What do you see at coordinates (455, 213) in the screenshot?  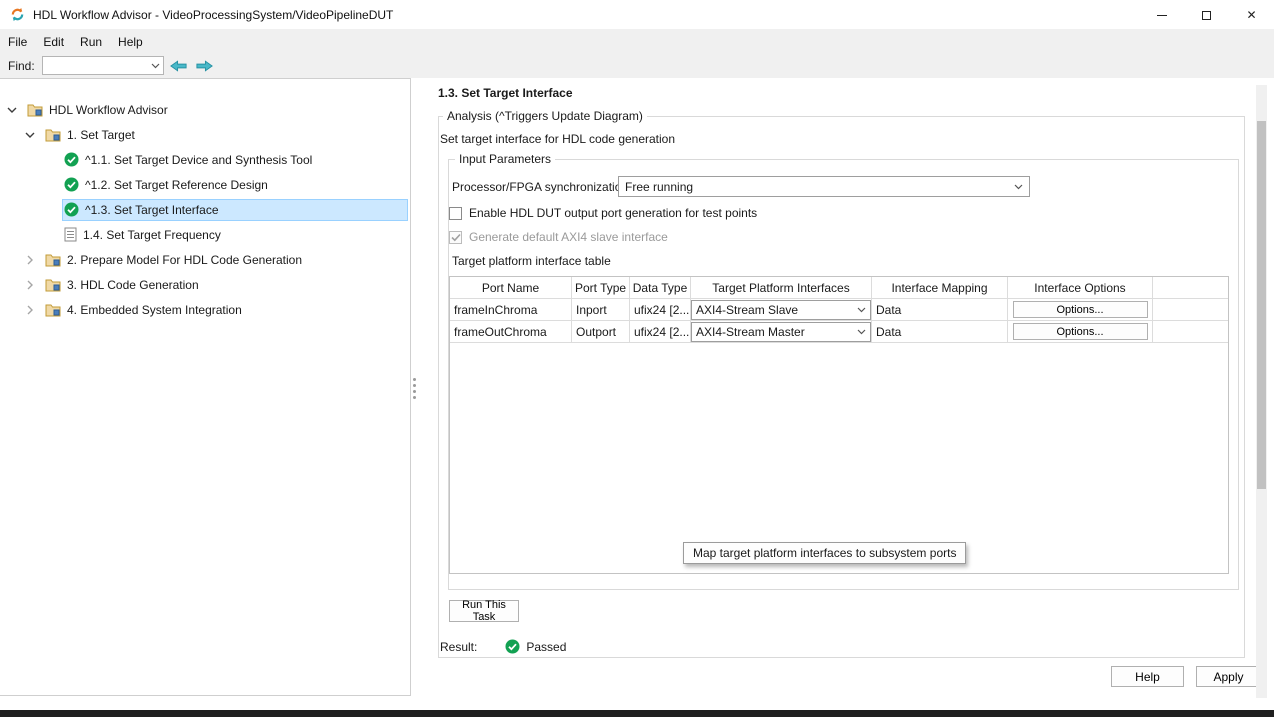 I see `test-points-checkbox` at bounding box center [455, 213].